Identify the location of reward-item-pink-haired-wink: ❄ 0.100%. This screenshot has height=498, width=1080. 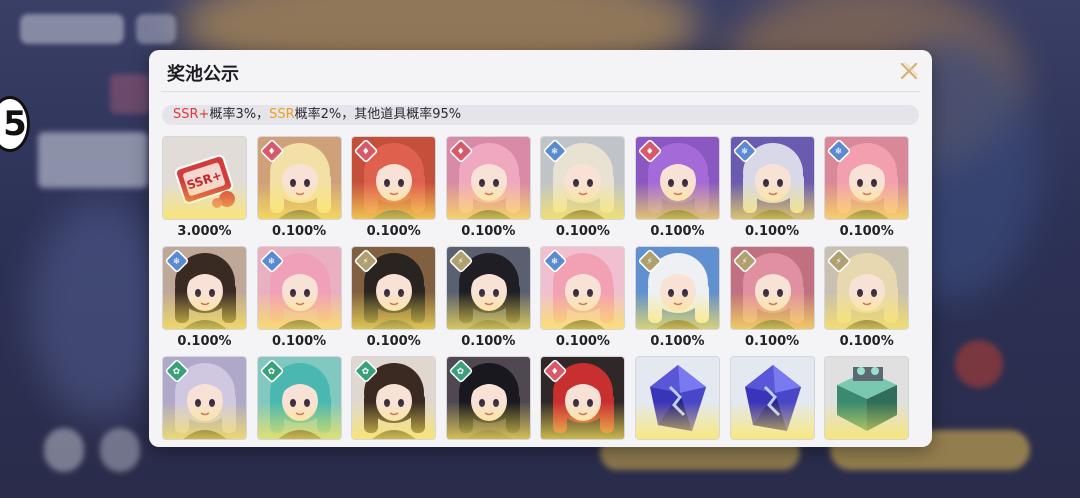
(867, 187).